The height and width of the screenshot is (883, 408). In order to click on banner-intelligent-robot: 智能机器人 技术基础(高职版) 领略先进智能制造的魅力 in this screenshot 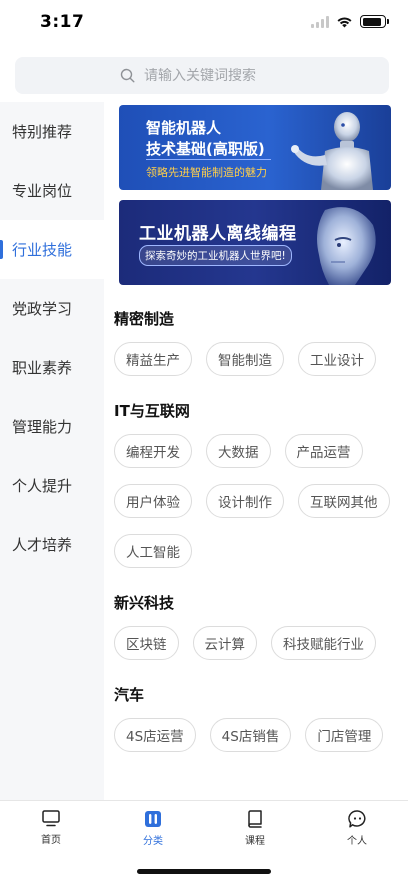, I will do `click(255, 147)`.